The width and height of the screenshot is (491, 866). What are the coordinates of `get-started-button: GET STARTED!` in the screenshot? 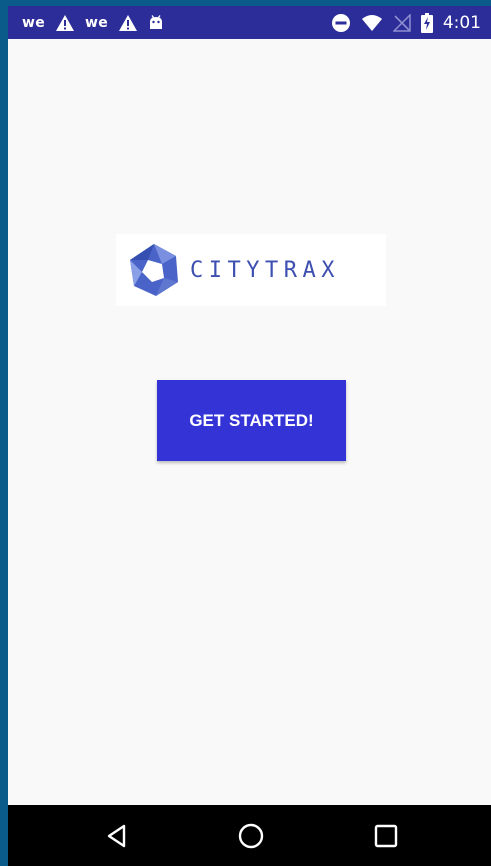 It's located at (251, 420).